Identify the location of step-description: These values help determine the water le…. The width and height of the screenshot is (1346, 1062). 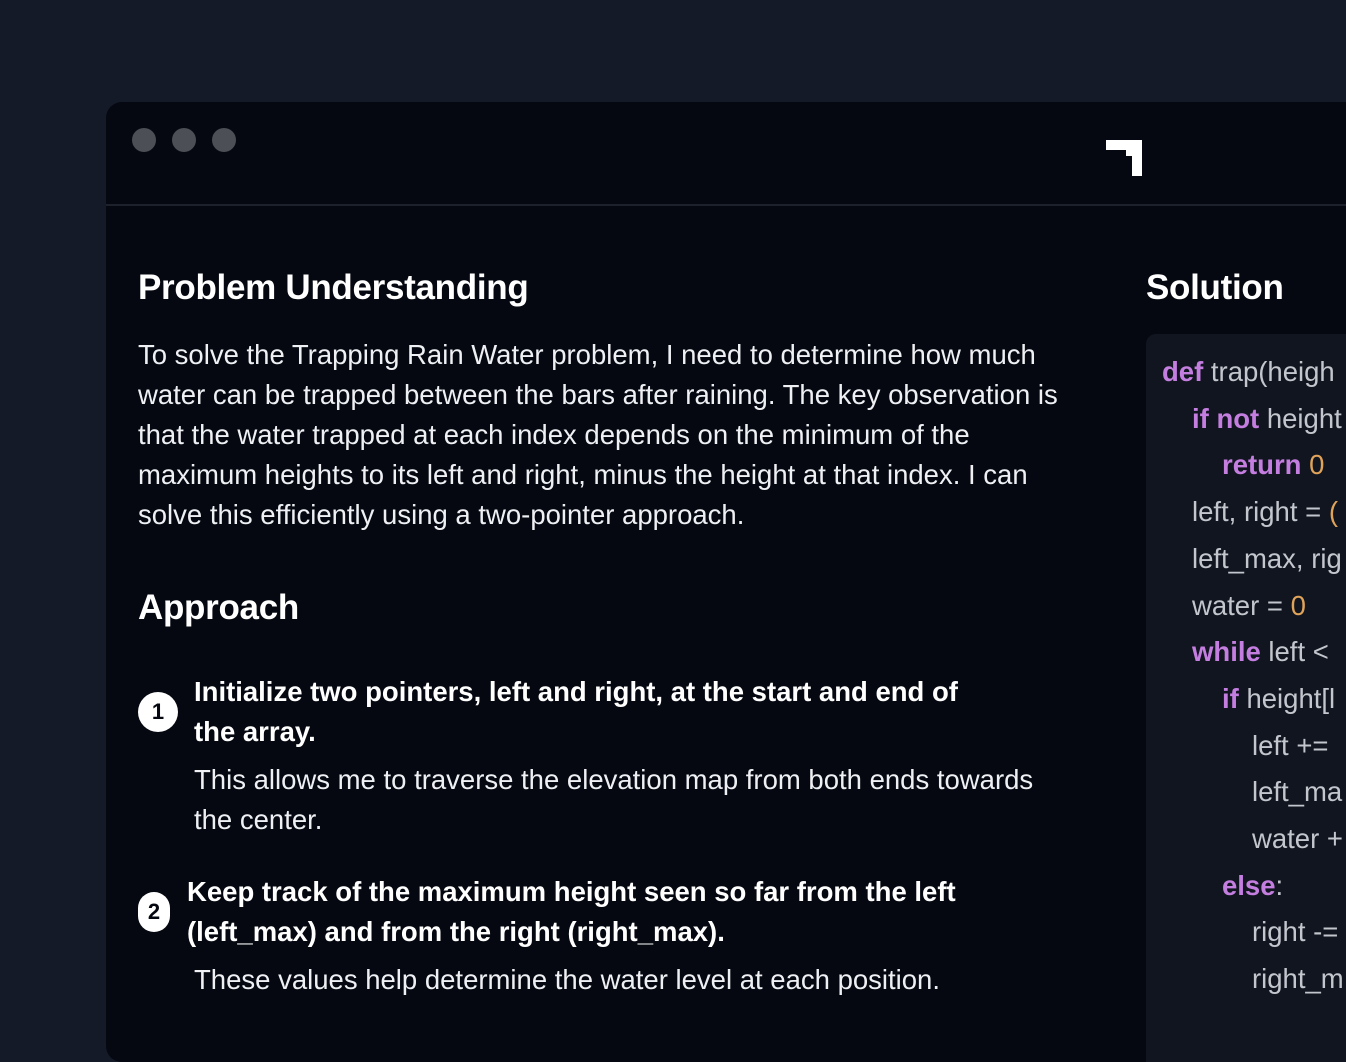
(567, 980).